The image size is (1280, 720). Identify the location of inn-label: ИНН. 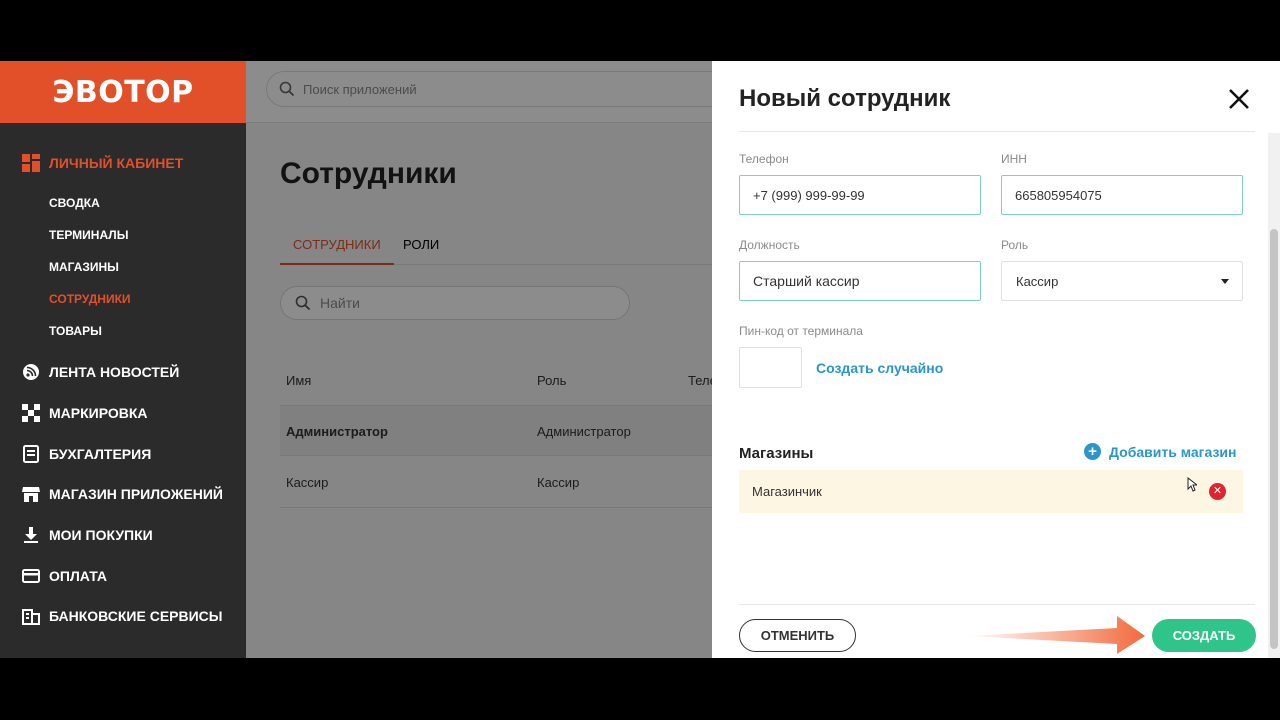
(1014, 159).